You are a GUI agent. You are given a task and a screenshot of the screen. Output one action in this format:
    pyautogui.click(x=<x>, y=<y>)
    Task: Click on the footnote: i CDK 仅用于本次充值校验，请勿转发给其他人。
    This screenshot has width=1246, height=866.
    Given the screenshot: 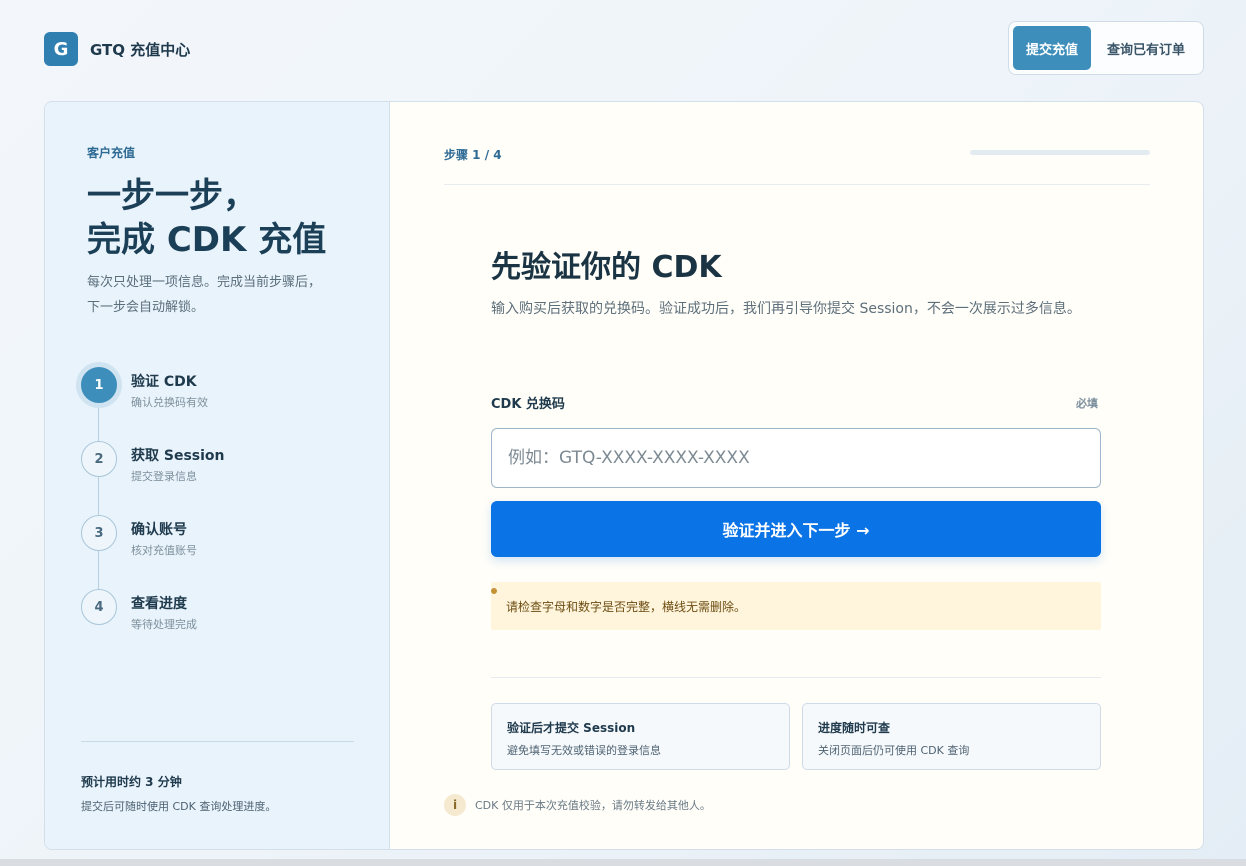 What is the action you would take?
    pyautogui.click(x=577, y=805)
    